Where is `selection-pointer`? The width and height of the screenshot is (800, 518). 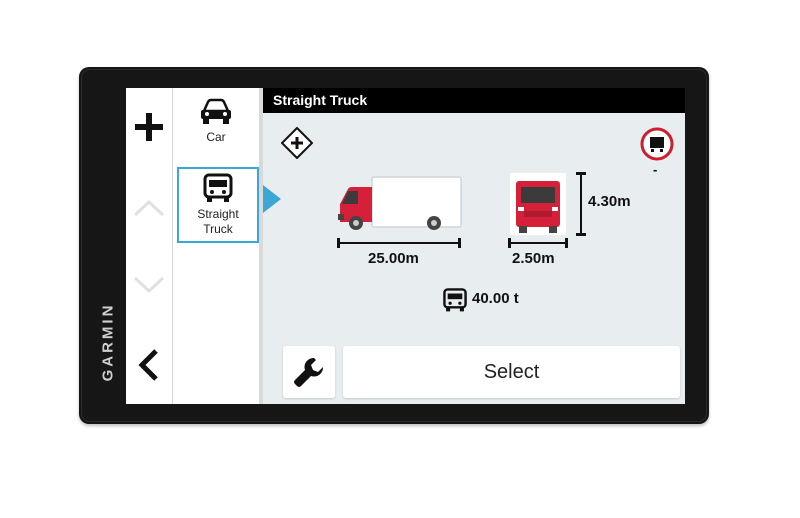
selection-pointer is located at coordinates (272, 199).